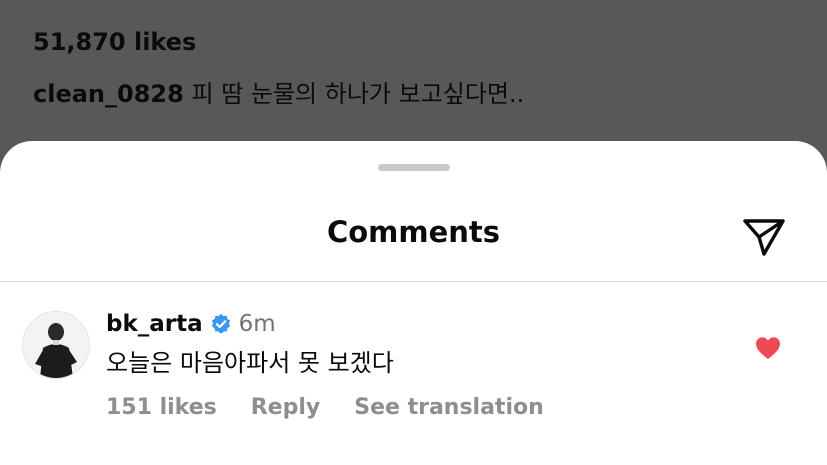 The height and width of the screenshot is (465, 827). I want to click on heart-icon, so click(768, 348).